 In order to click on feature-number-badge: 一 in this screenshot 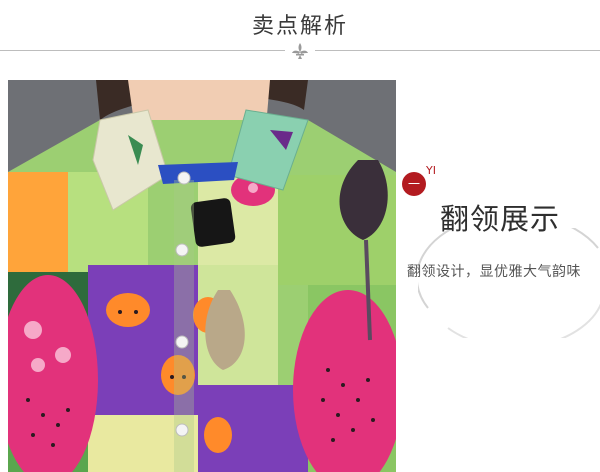, I will do `click(414, 184)`.